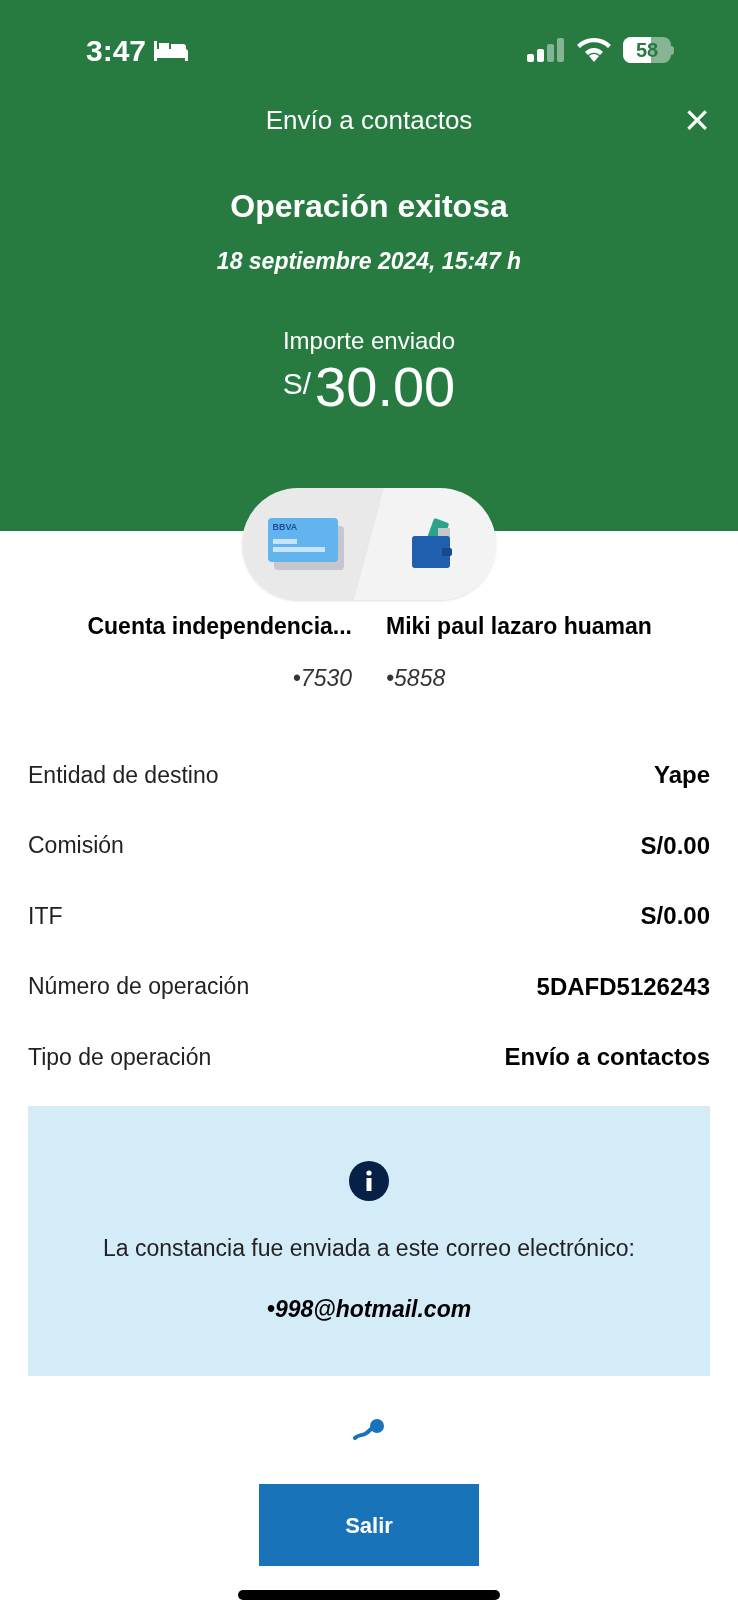 This screenshot has height=1600, width=738. I want to click on success-heading: Operación exitosa, so click(369, 206).